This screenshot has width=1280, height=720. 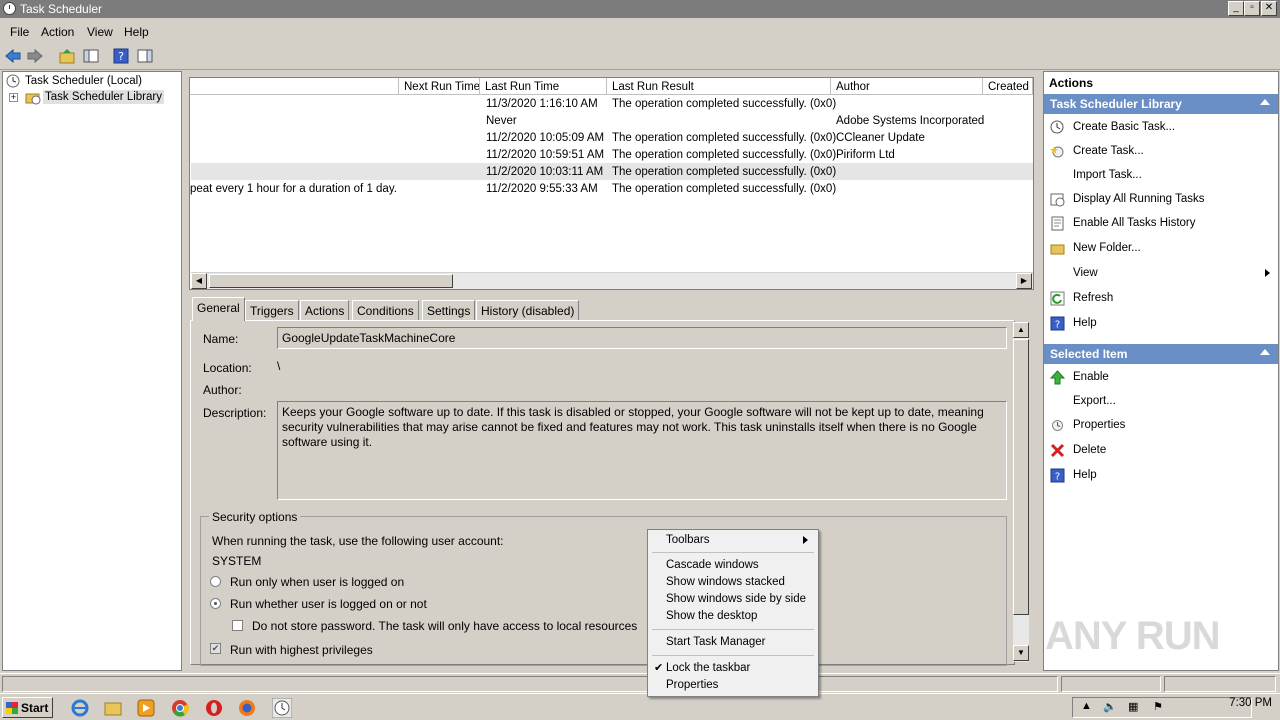 I want to click on clock-icon, so click(x=13, y=81).